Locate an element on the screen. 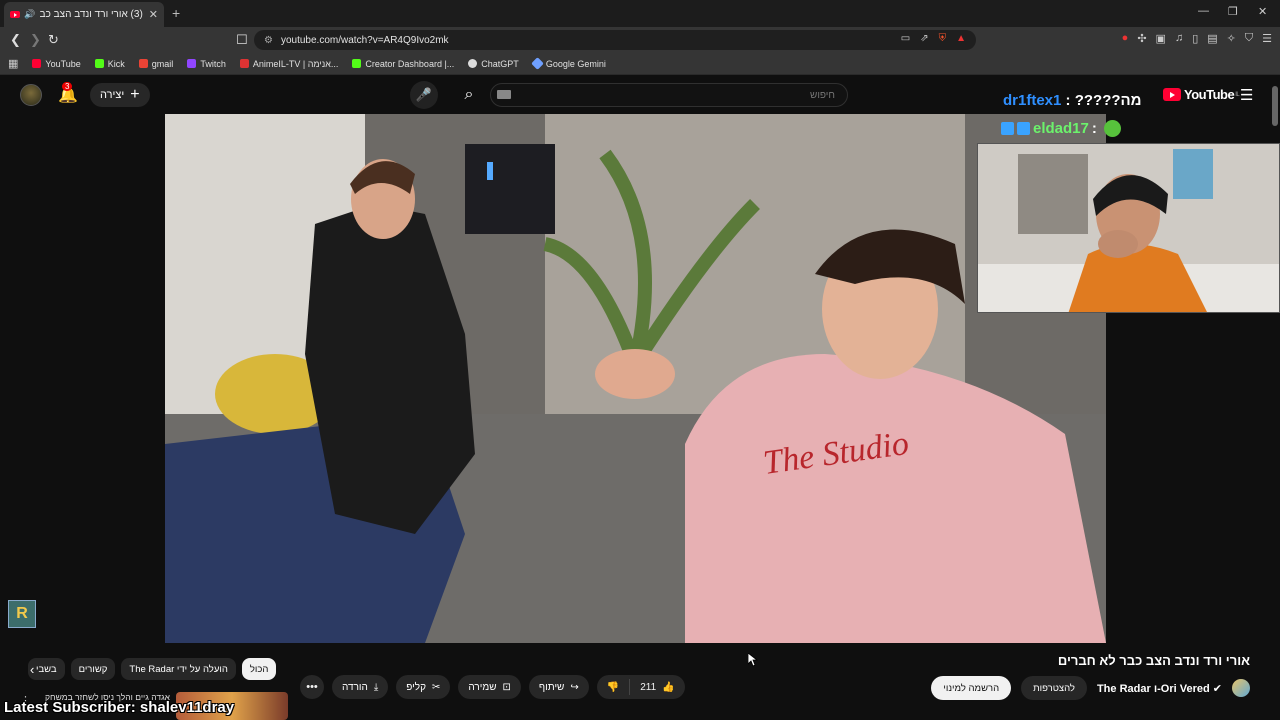 The height and width of the screenshot is (720, 1280). apps-grid-icon: ▦ is located at coordinates (13, 63).